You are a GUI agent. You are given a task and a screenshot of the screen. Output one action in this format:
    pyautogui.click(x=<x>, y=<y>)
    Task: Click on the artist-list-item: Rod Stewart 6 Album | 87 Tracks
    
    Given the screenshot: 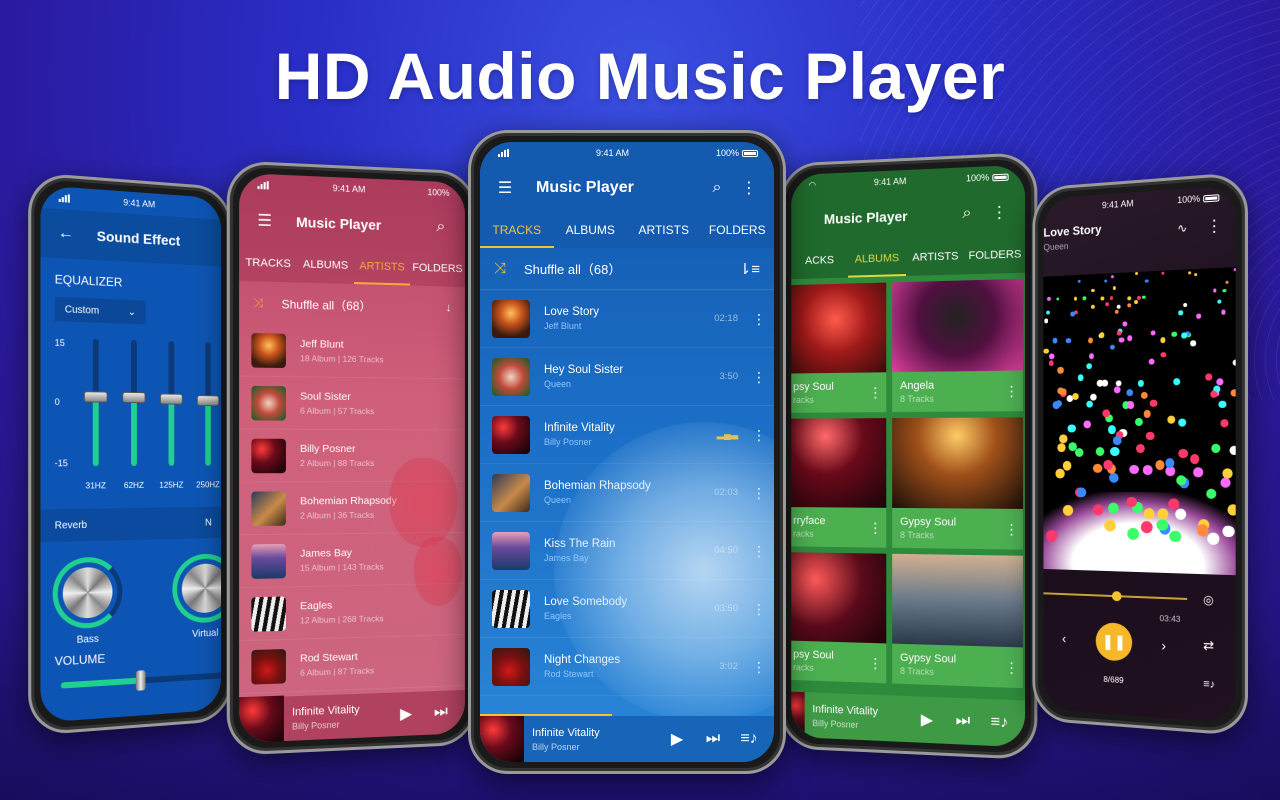 What is the action you would take?
    pyautogui.click(x=352, y=664)
    